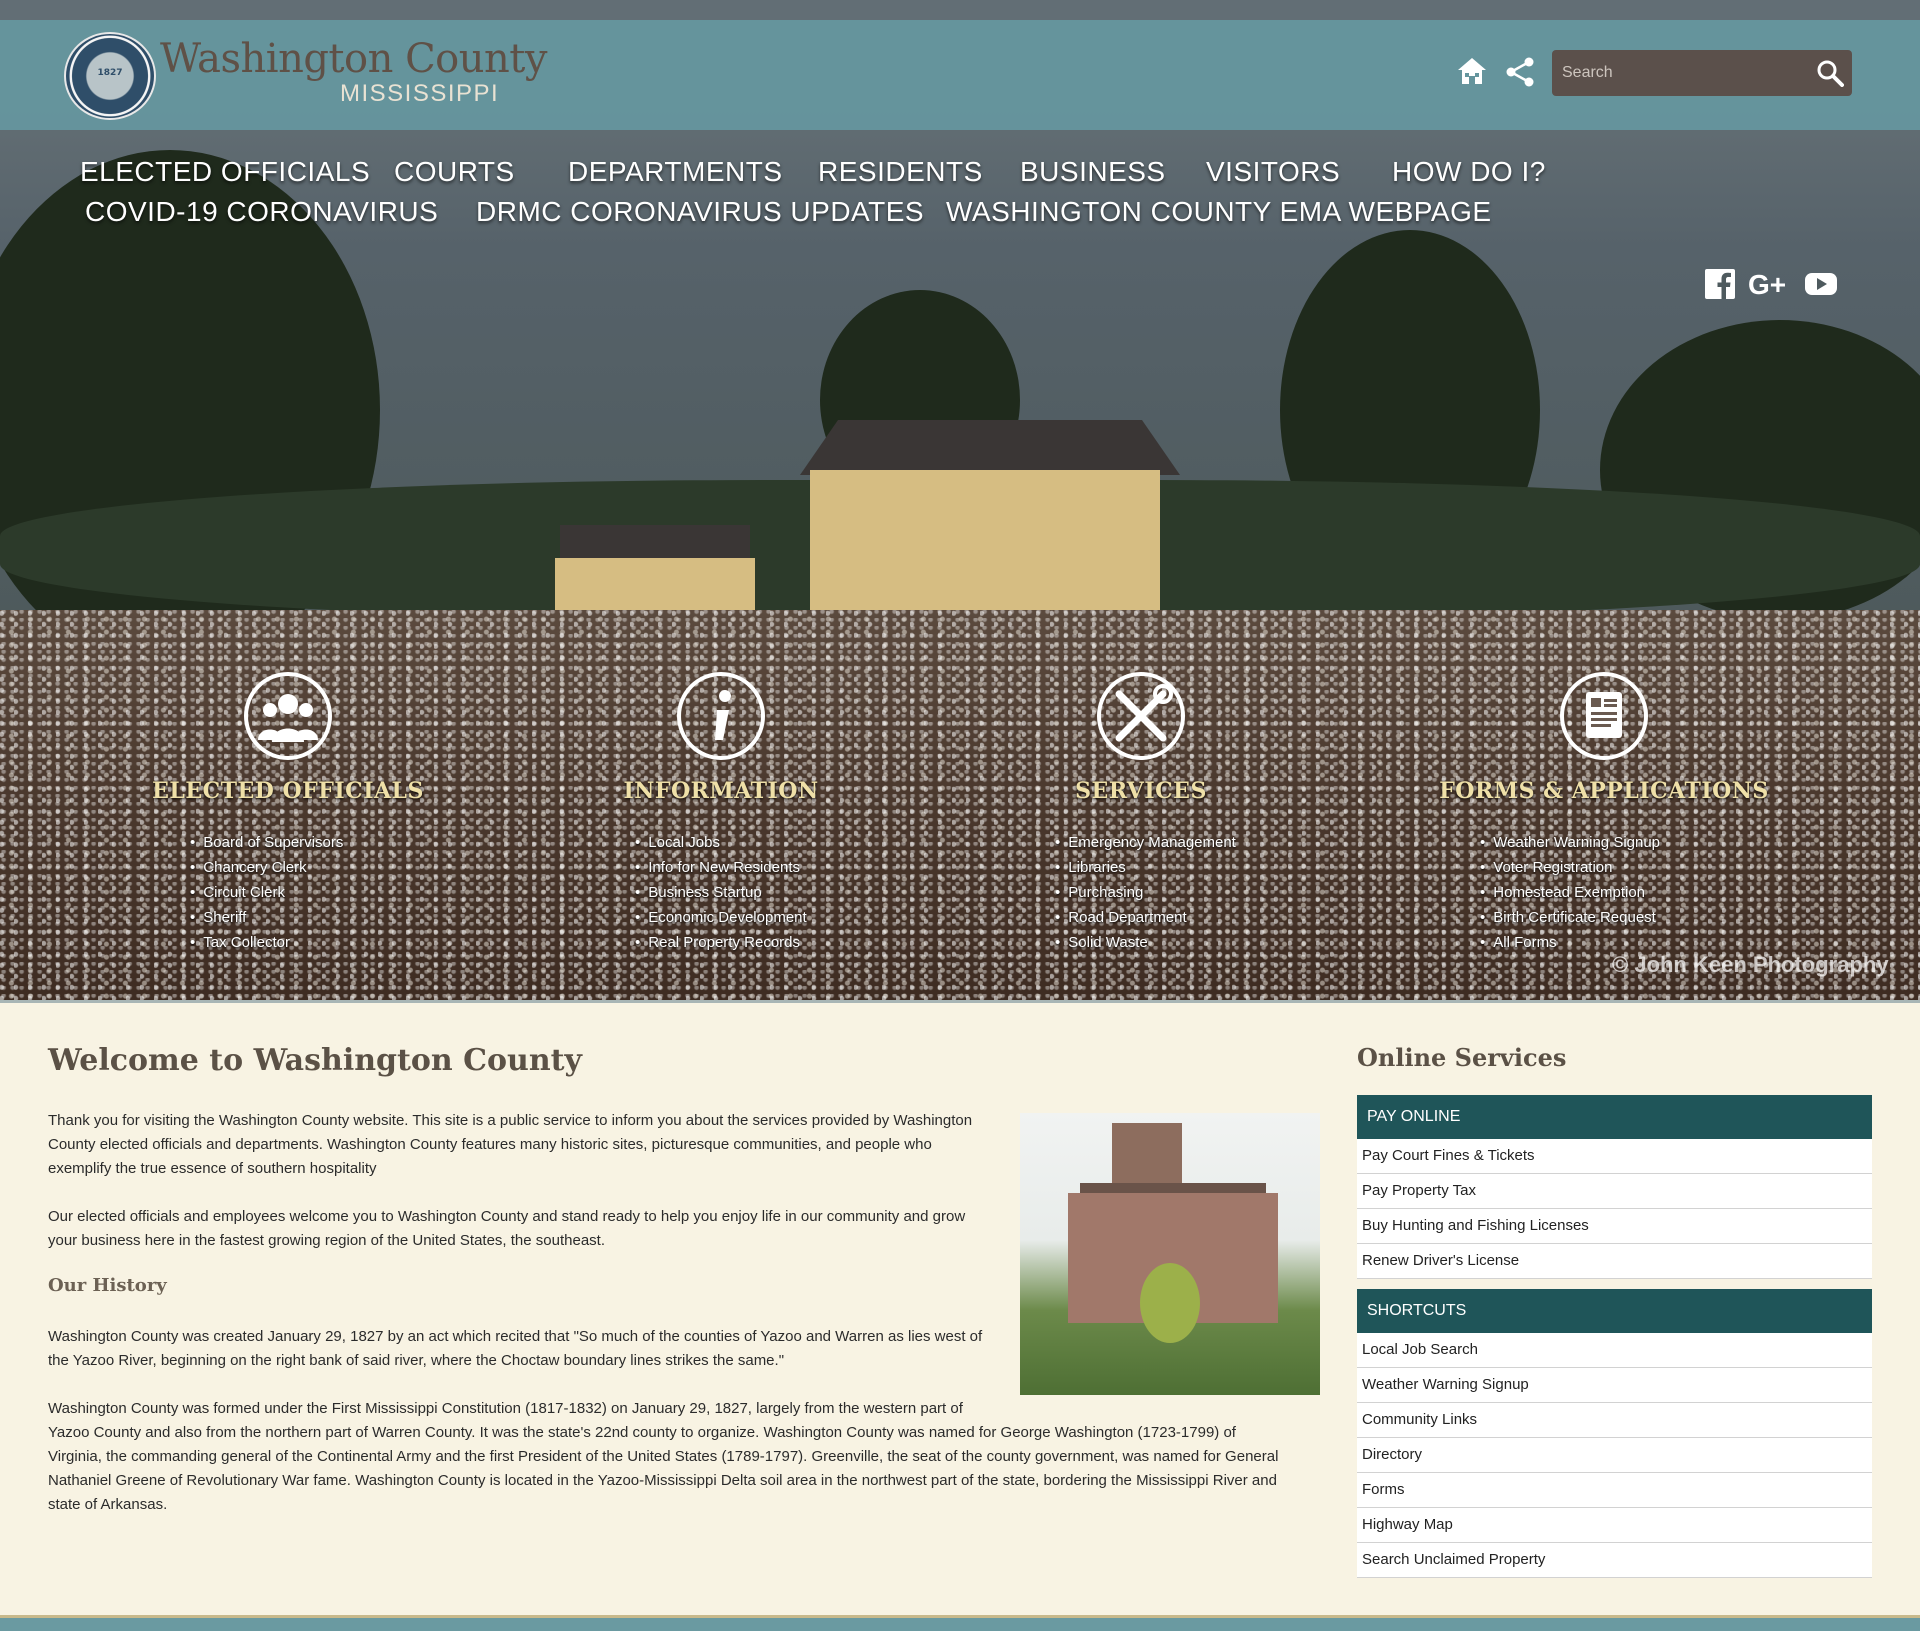 The width and height of the screenshot is (1920, 1631). Describe the element at coordinates (266, 842) in the screenshot. I see `link-board-of-supervisors: Board of Supervisors` at that location.